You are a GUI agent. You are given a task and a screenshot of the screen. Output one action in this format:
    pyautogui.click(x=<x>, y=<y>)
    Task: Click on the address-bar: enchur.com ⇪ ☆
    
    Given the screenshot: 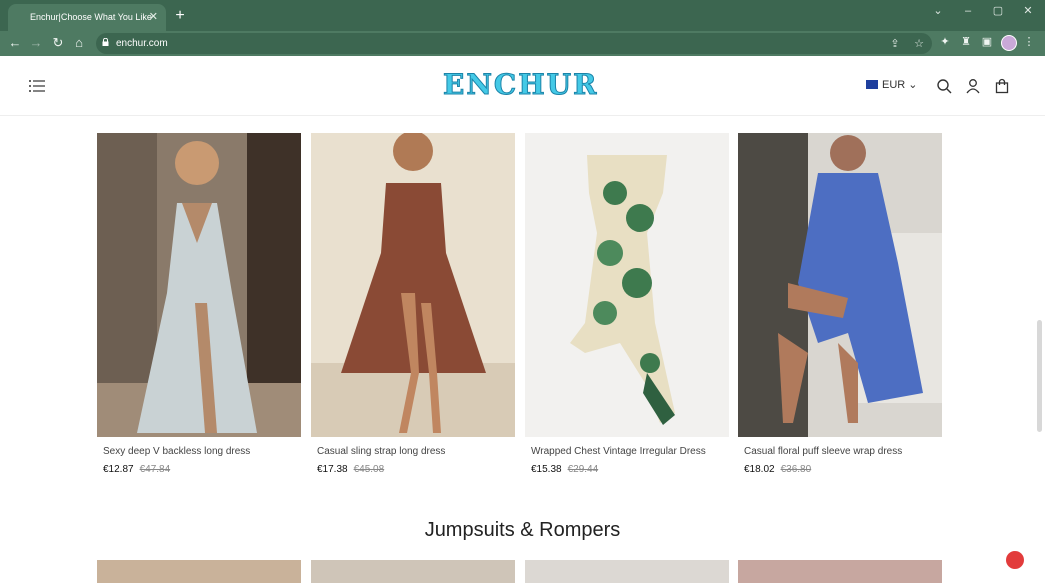 What is the action you would take?
    pyautogui.click(x=514, y=43)
    